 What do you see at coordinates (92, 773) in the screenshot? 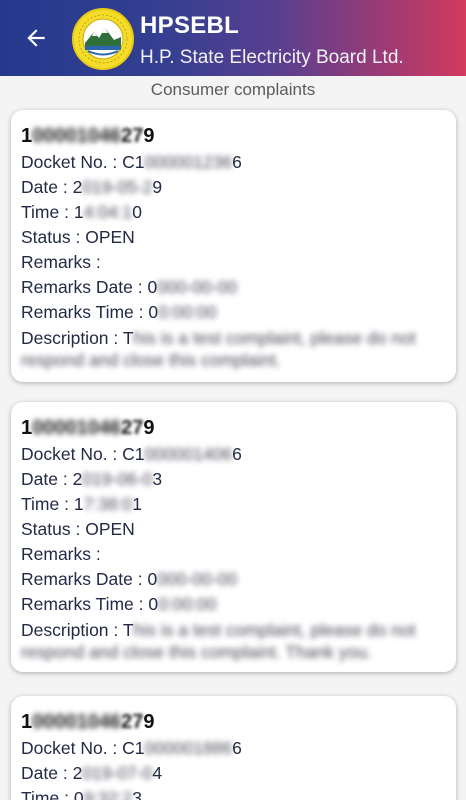
I see `date-row: Date : 2019-07-04` at bounding box center [92, 773].